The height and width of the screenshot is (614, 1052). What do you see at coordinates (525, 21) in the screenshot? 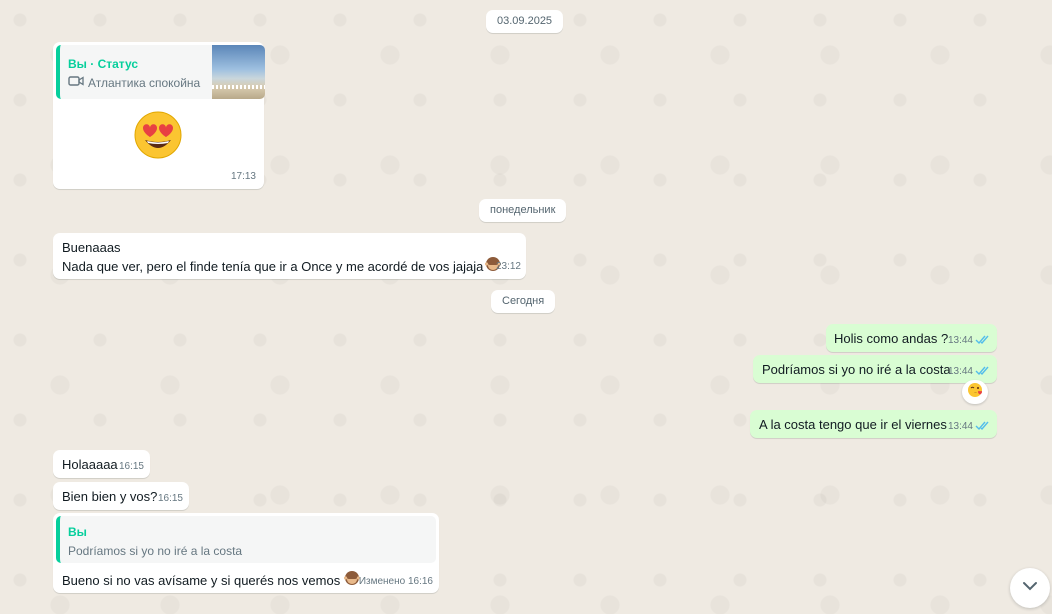
I see `date-chip: 03.09.2025` at bounding box center [525, 21].